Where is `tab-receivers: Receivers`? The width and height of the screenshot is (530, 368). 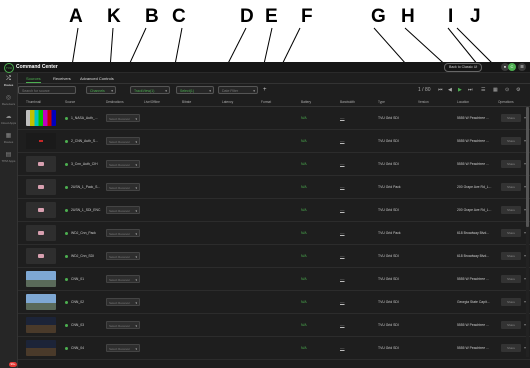
tab-receivers: Receivers is located at coordinates (62, 78).